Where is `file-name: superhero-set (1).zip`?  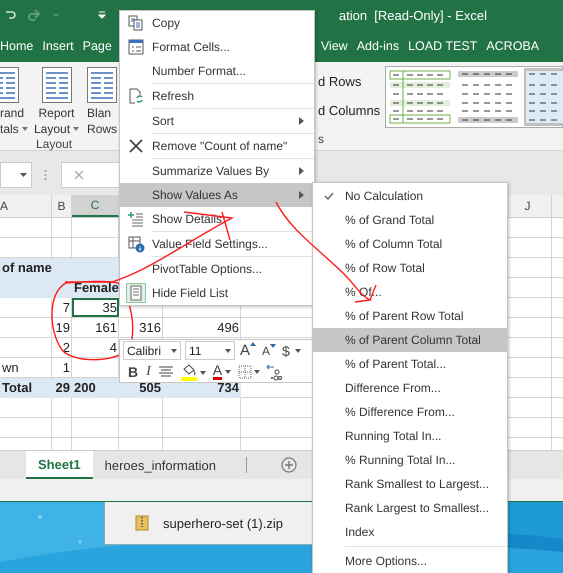
file-name: superhero-set (1).zip is located at coordinates (223, 523).